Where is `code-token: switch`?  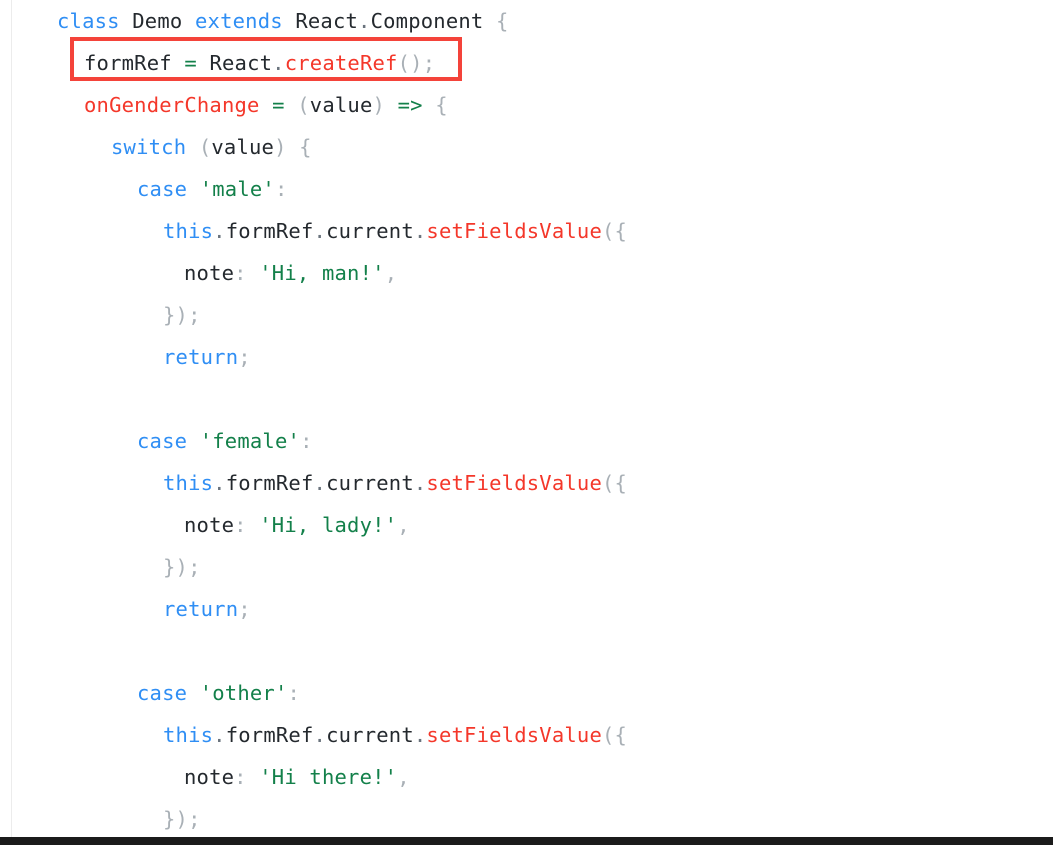
code-token: switch is located at coordinates (149, 147).